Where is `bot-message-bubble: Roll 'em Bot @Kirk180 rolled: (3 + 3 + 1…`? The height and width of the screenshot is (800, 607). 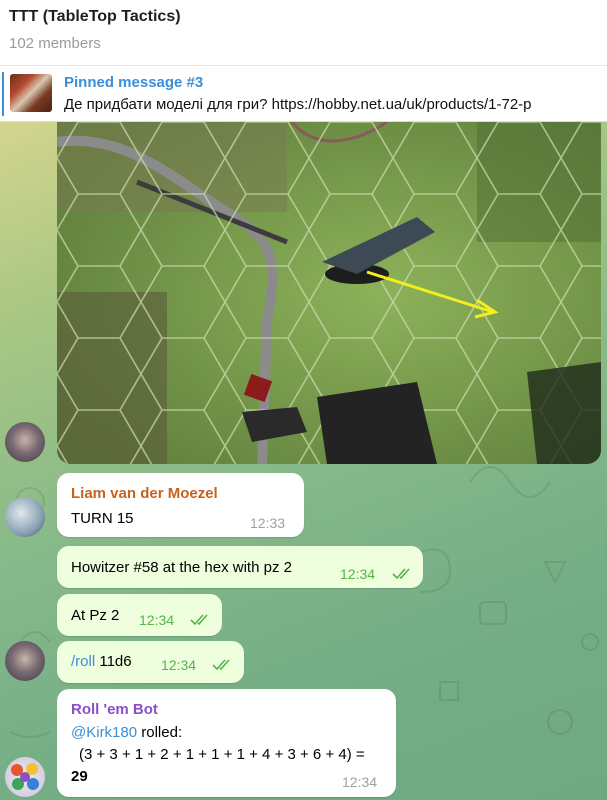
bot-message-bubble: Roll 'em Bot @Kirk180 rolled: (3 + 3 + 1… is located at coordinates (226, 743).